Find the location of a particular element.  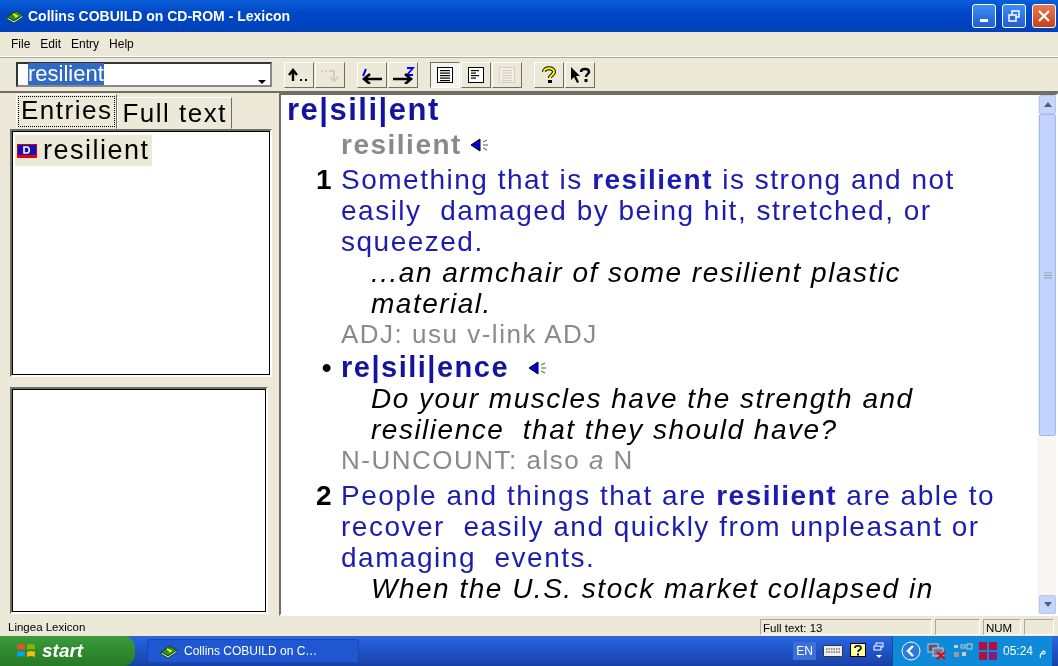

grammar-label: ADJ: usu v-link ADJ is located at coordinates (470, 334).